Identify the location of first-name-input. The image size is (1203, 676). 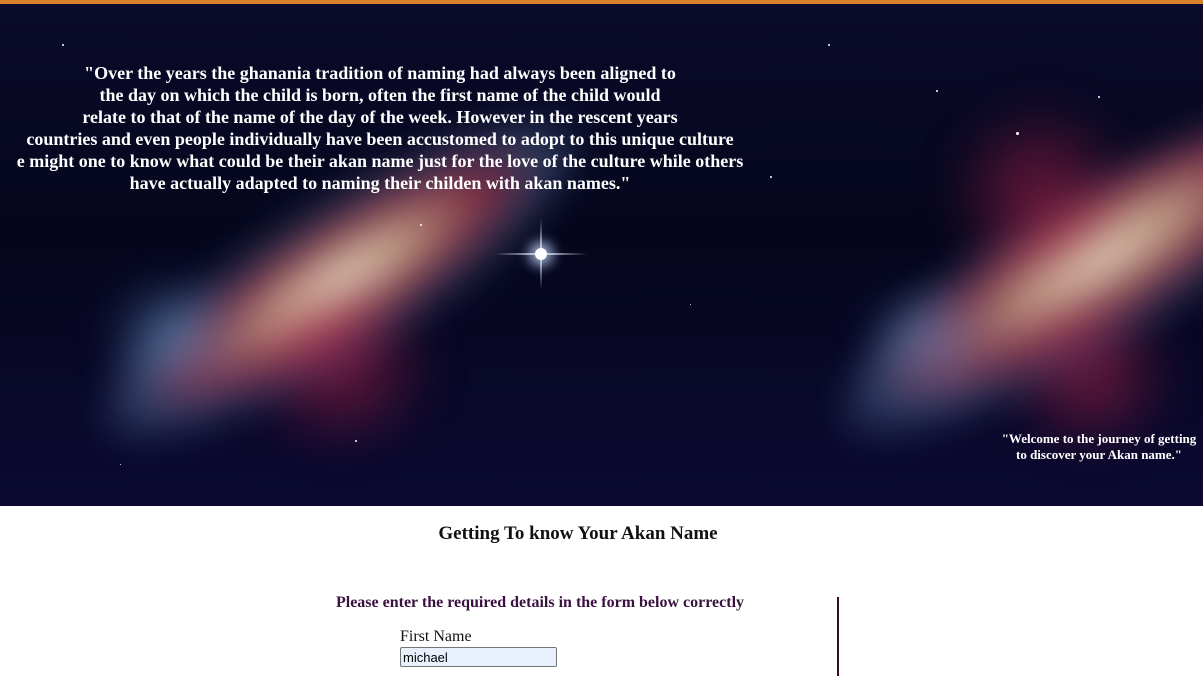
(478, 657).